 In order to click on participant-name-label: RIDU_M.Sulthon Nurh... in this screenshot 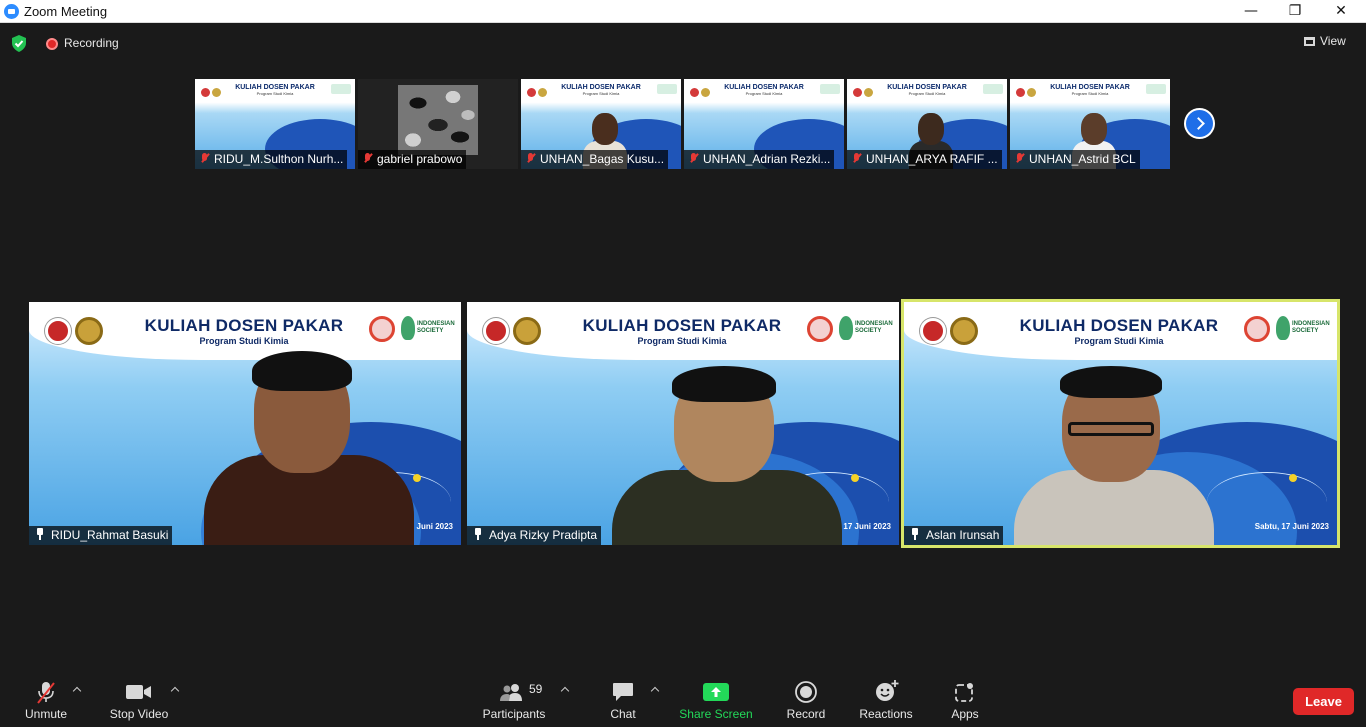, I will do `click(271, 159)`.